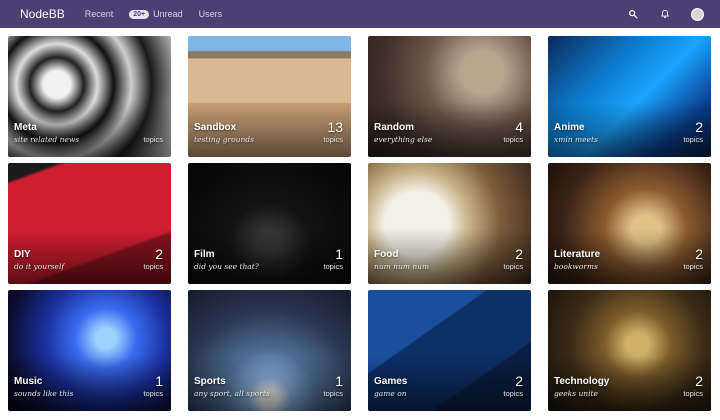  What do you see at coordinates (47, 139) in the screenshot?
I see `category-description: site related news` at bounding box center [47, 139].